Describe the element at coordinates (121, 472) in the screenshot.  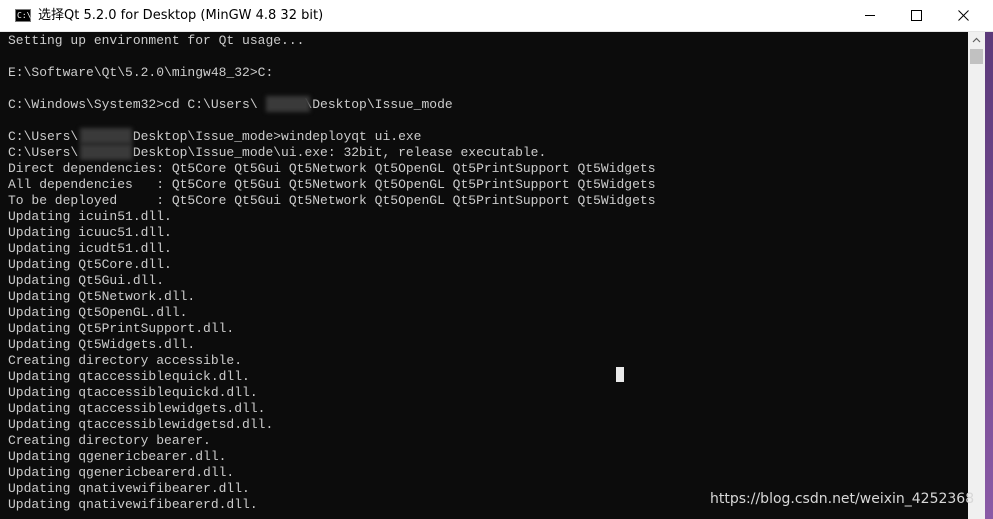
I see `console-line: Updating qgenericbearerd.dll.` at that location.